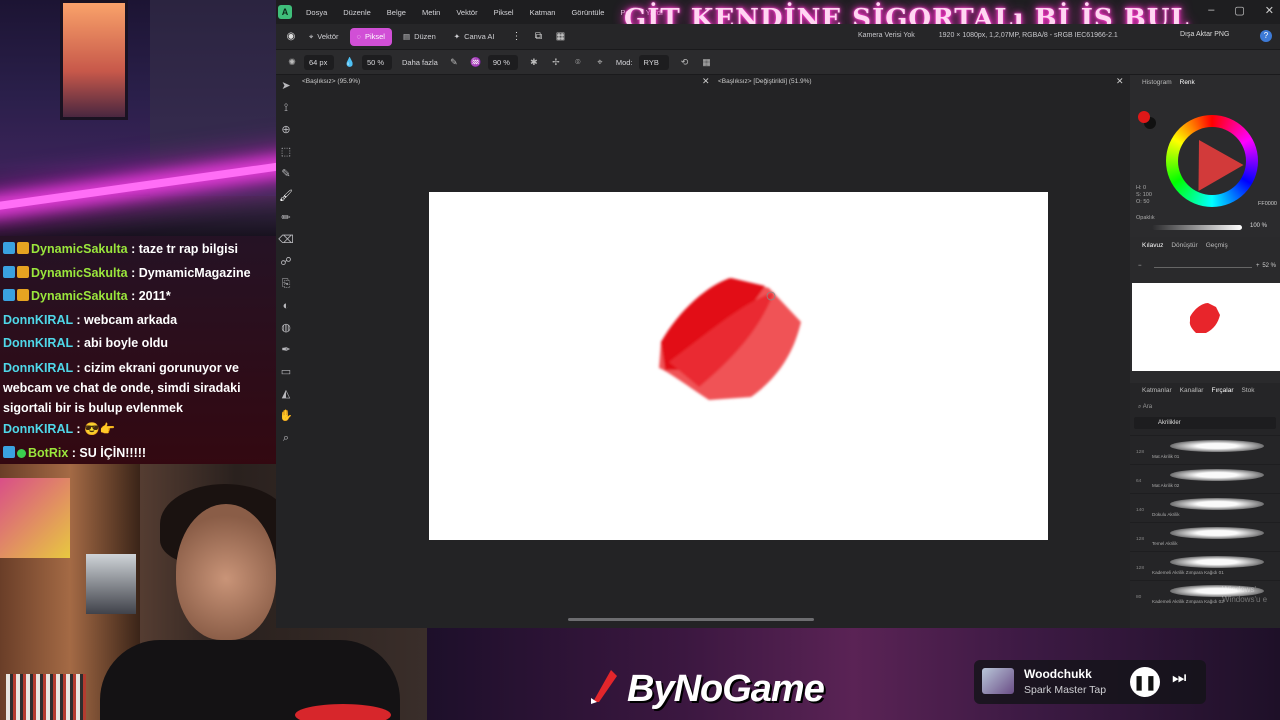 This screenshot has height=720, width=1280. What do you see at coordinates (474, 37) in the screenshot?
I see `persona-canva-ai: ✦ Canva AI` at bounding box center [474, 37].